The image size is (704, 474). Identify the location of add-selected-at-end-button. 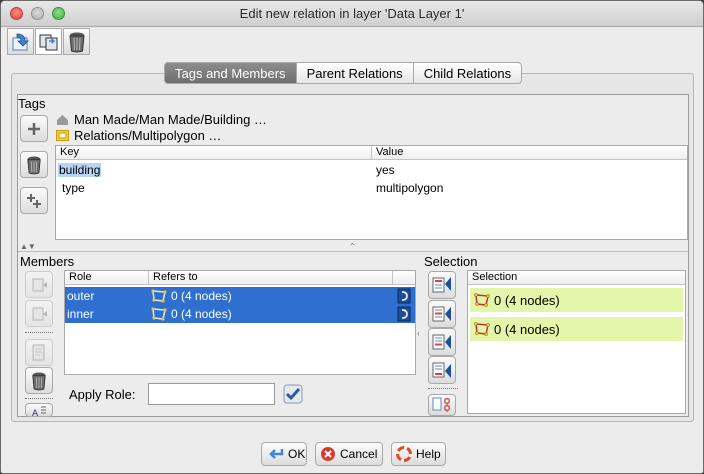
(442, 370).